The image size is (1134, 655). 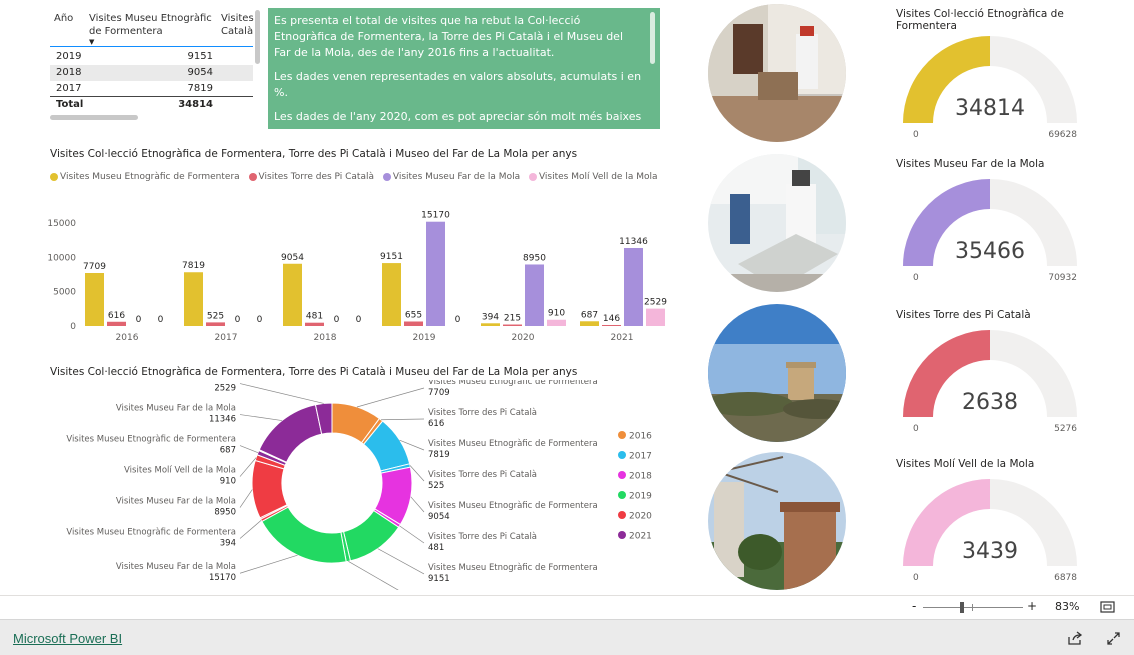 I want to click on x-tick-label: 2019, so click(x=424, y=338).